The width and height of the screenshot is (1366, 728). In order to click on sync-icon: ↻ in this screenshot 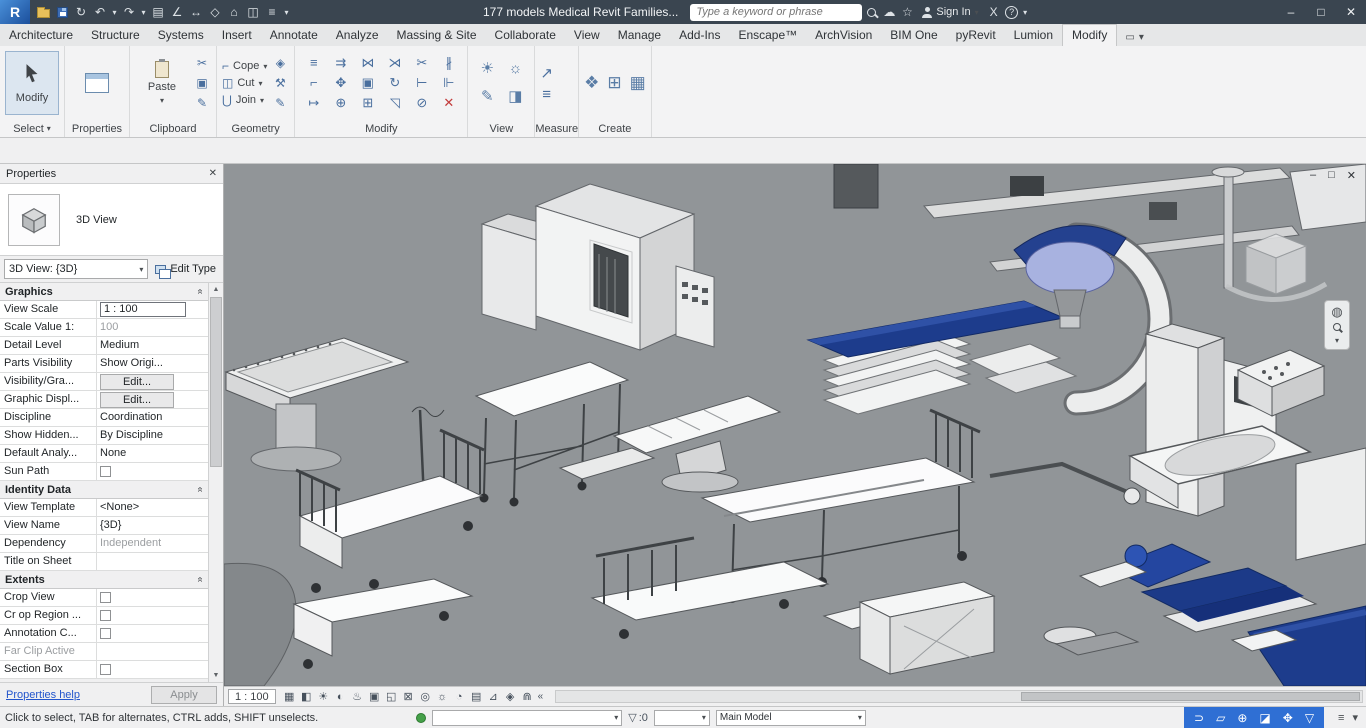, I will do `click(81, 12)`.